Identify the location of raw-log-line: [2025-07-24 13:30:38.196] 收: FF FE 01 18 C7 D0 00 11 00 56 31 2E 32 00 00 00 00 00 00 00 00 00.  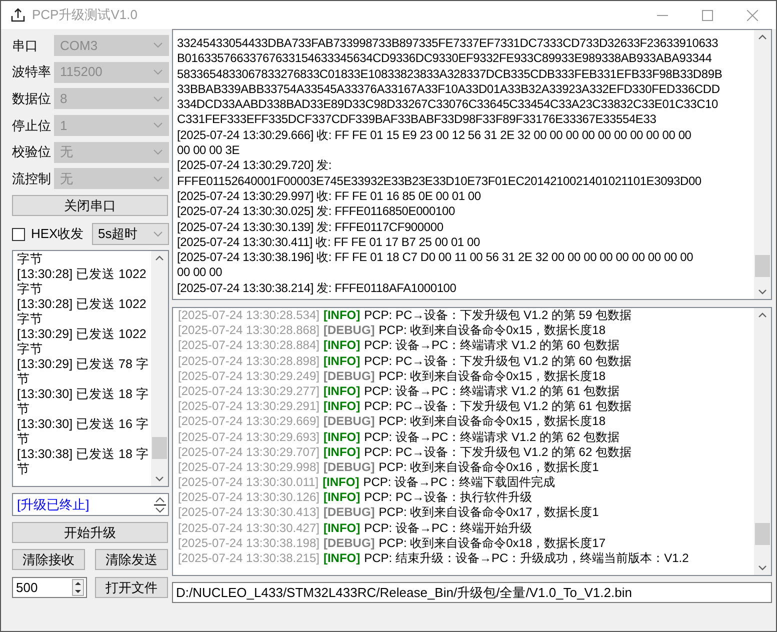
(435, 258).